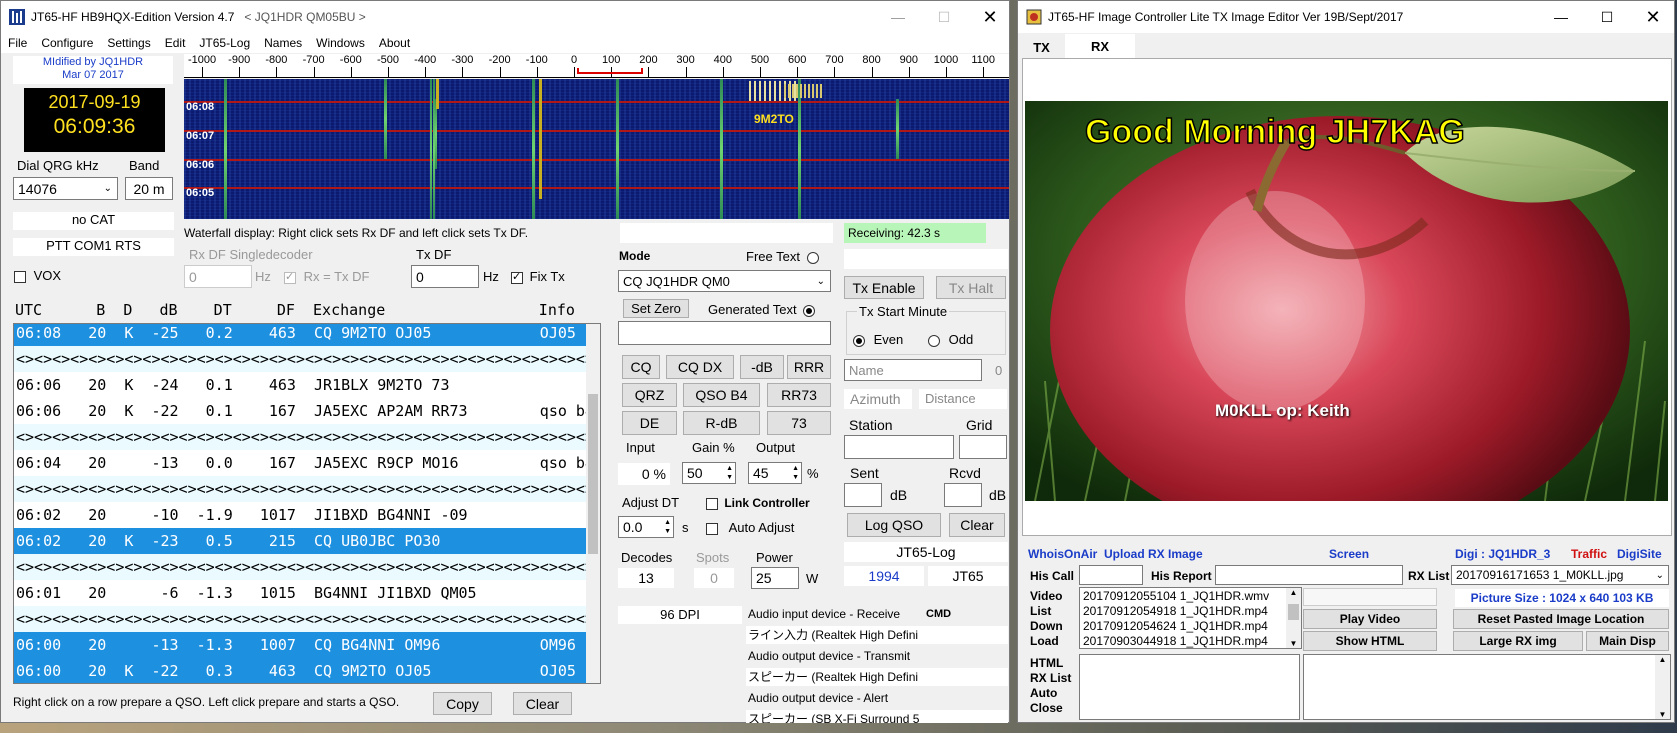  Describe the element at coordinates (775, 473) in the screenshot. I see `output-spin: 45 ▲ ▼` at that location.